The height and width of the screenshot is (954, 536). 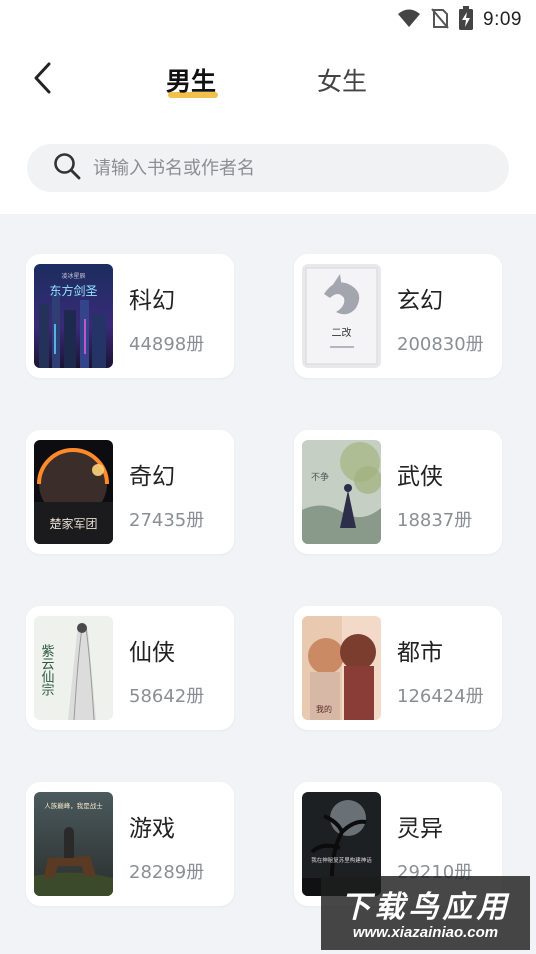 What do you see at coordinates (167, 344) in the screenshot?
I see `category-count: 44898册` at bounding box center [167, 344].